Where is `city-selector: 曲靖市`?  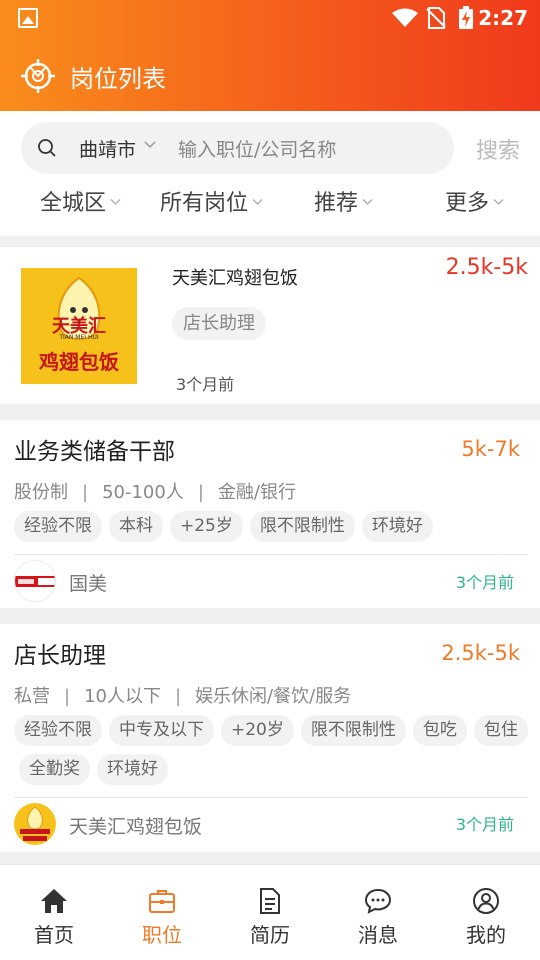
city-selector: 曲靖市 is located at coordinates (107, 148).